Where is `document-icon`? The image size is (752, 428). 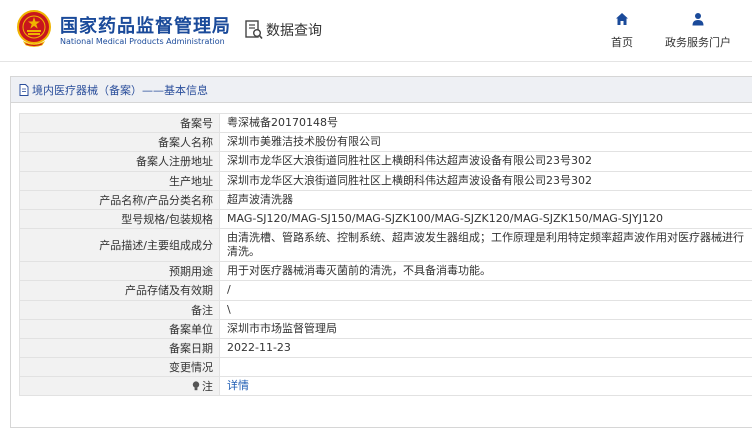 document-icon is located at coordinates (24, 89).